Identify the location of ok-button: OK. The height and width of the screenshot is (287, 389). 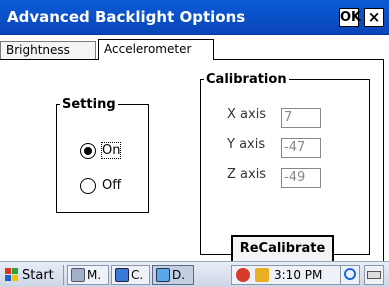
(350, 17).